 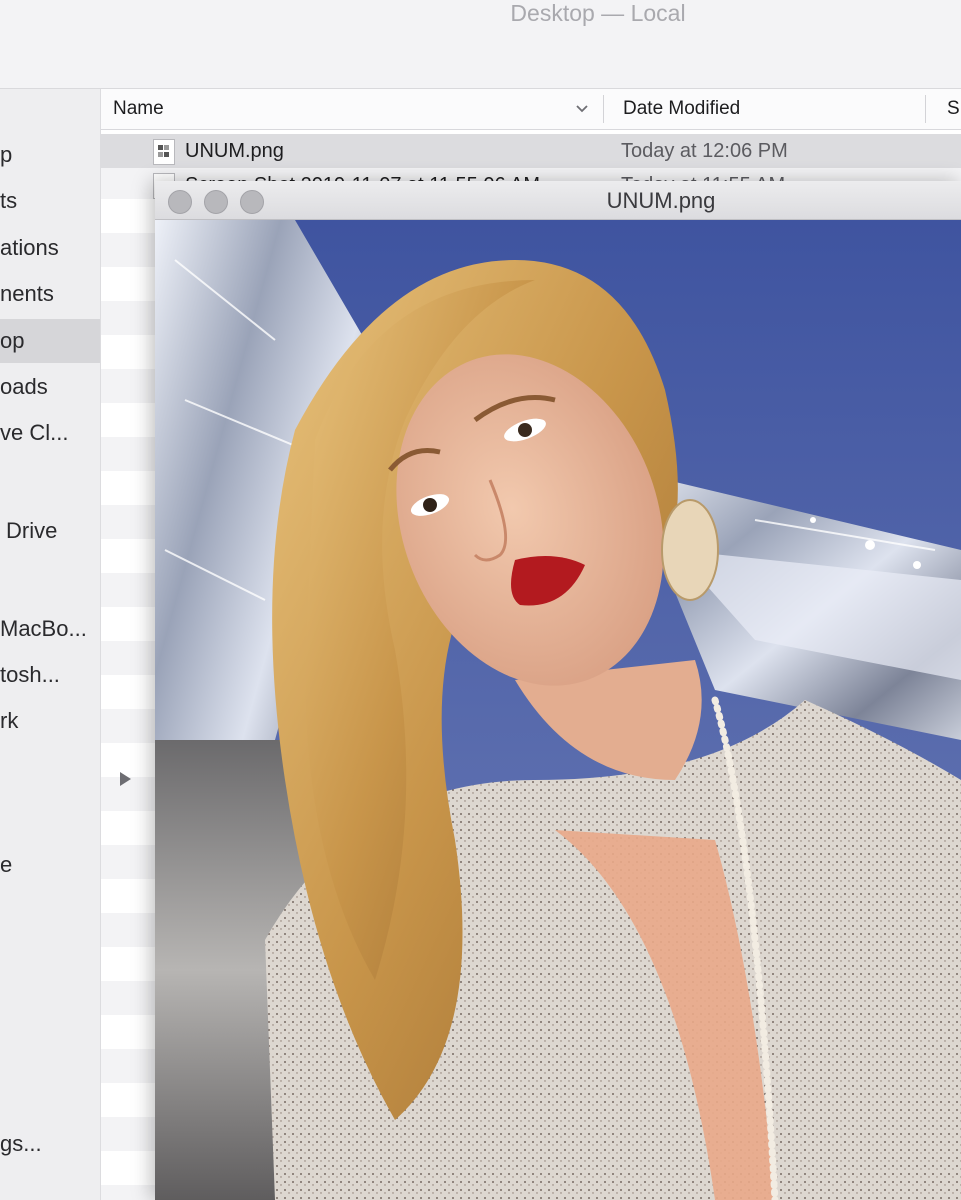 What do you see at coordinates (6, 864) in the screenshot?
I see `sidebar-item-label: e` at bounding box center [6, 864].